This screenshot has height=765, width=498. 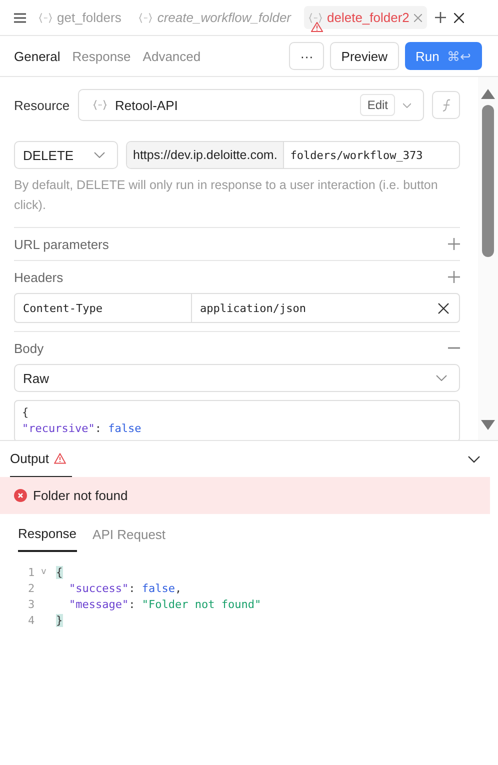 I want to click on editor-tab: General, so click(x=37, y=56).